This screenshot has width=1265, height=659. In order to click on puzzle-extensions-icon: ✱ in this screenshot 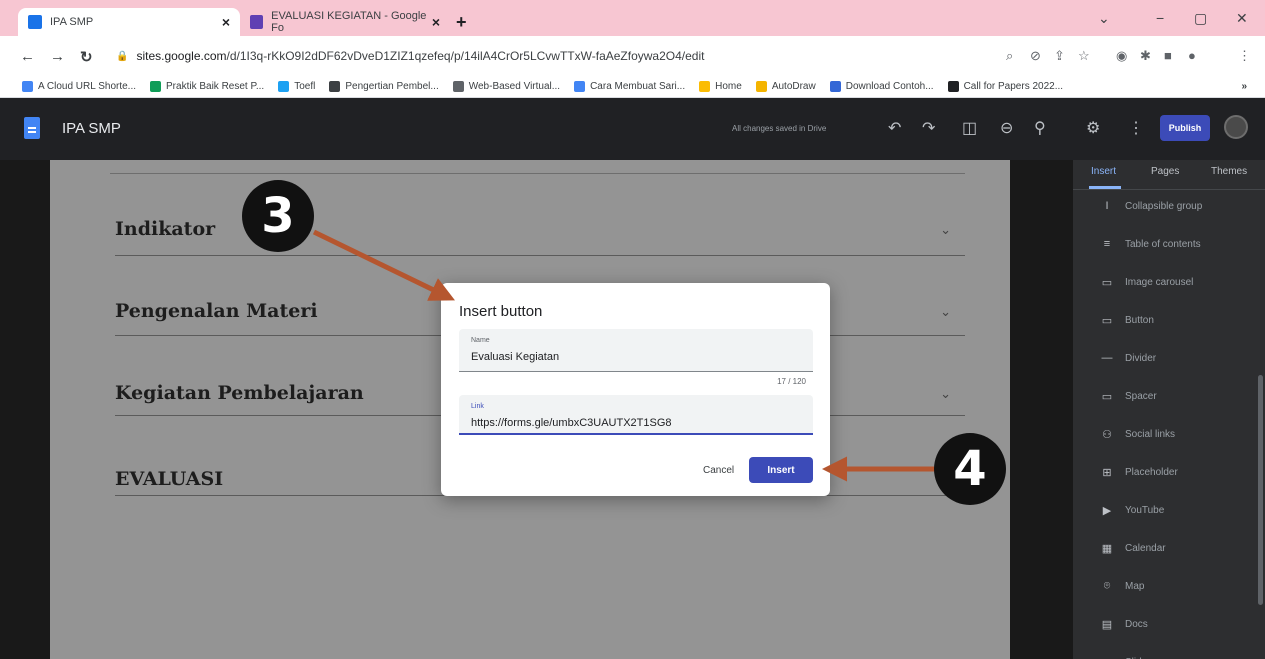, I will do `click(1145, 56)`.